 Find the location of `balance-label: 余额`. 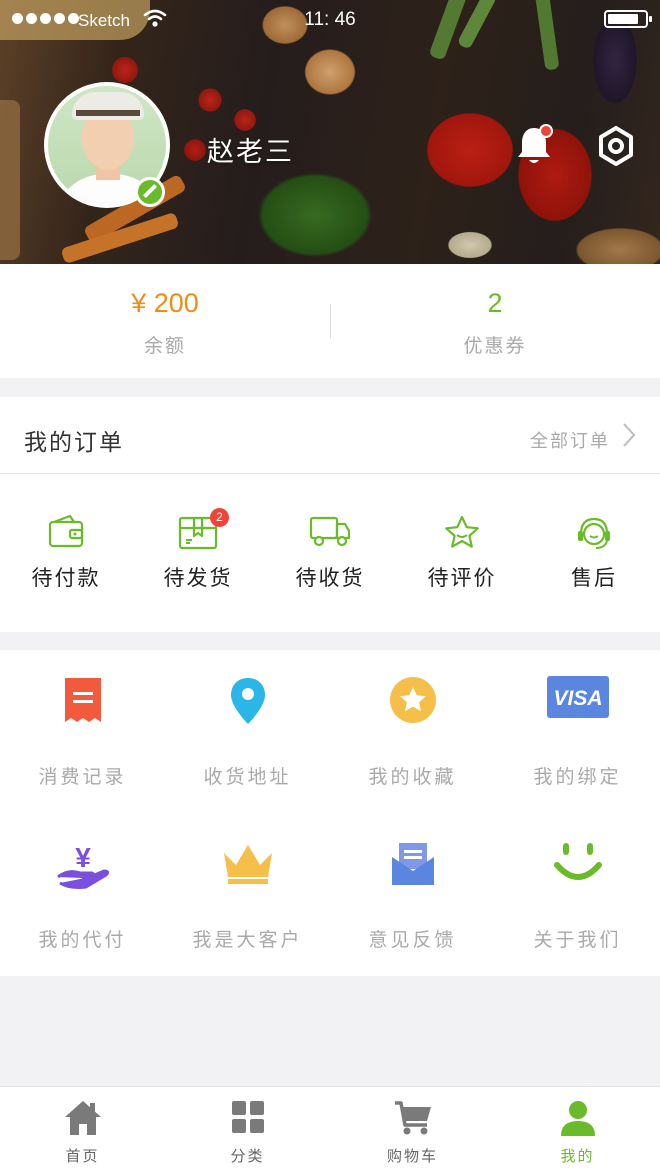

balance-label: 余额 is located at coordinates (164, 346).